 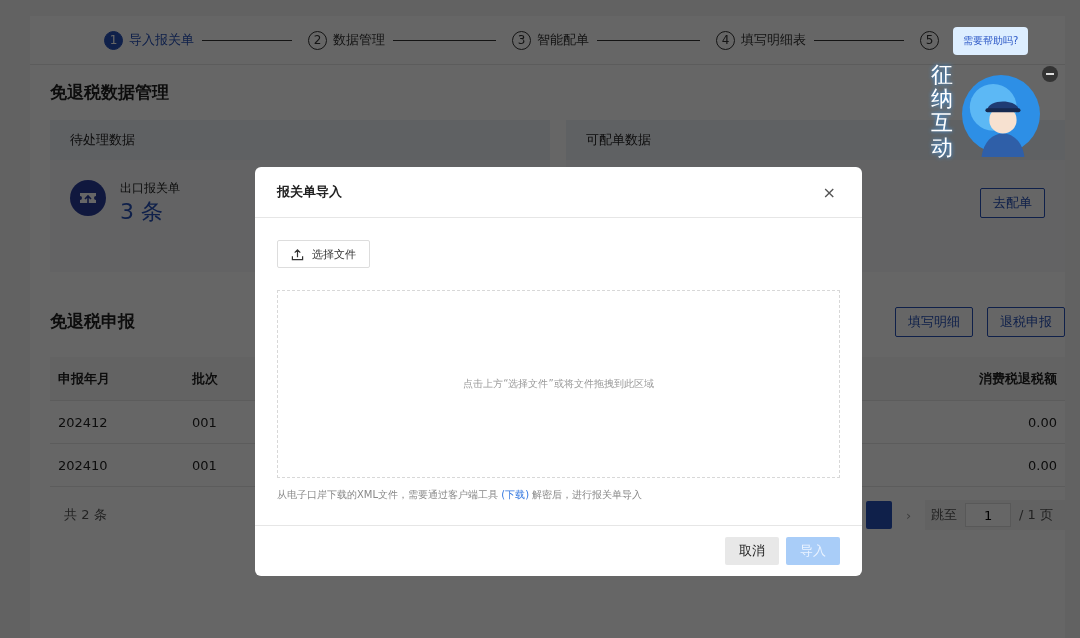 What do you see at coordinates (773, 40) in the screenshot?
I see `step-label: 填写明细表` at bounding box center [773, 40].